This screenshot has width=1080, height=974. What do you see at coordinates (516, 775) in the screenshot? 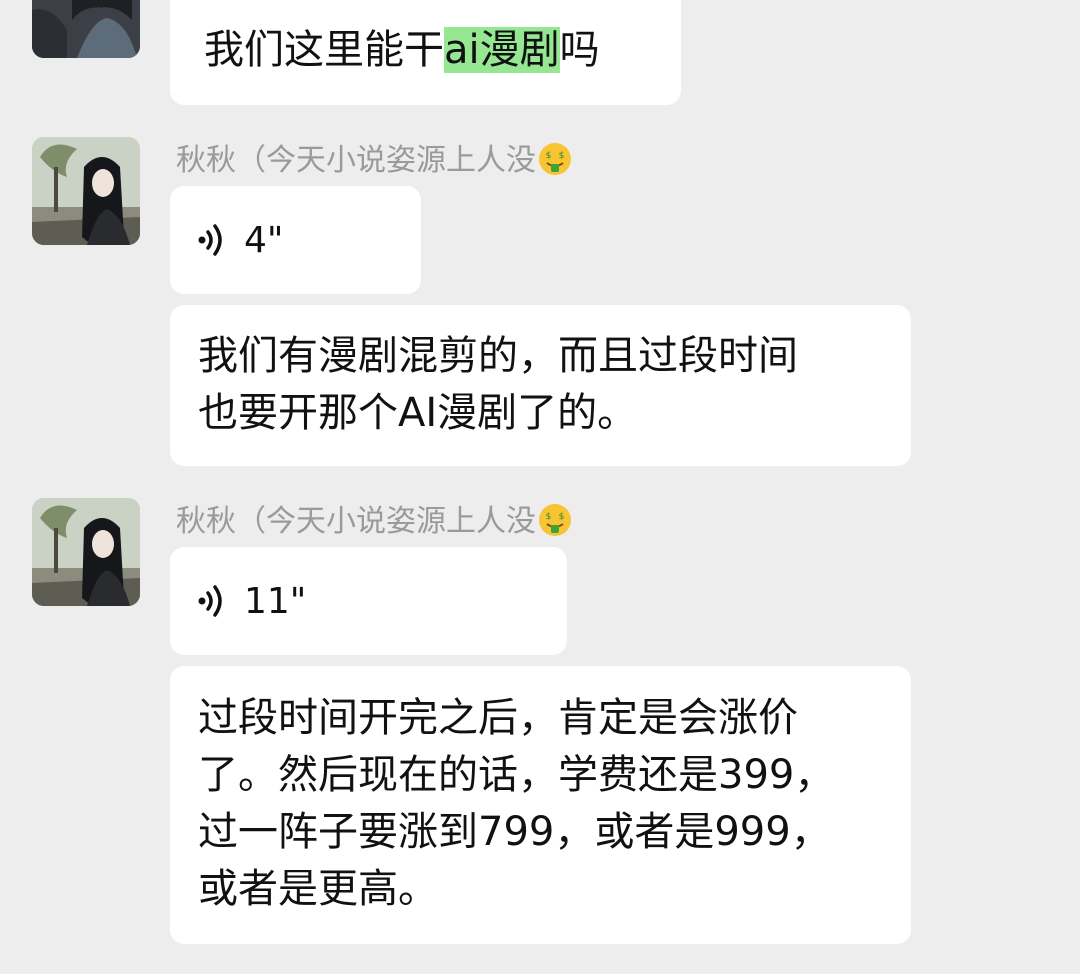
I see `message-line: 了。然后现在的话，学费还是399，` at bounding box center [516, 775].